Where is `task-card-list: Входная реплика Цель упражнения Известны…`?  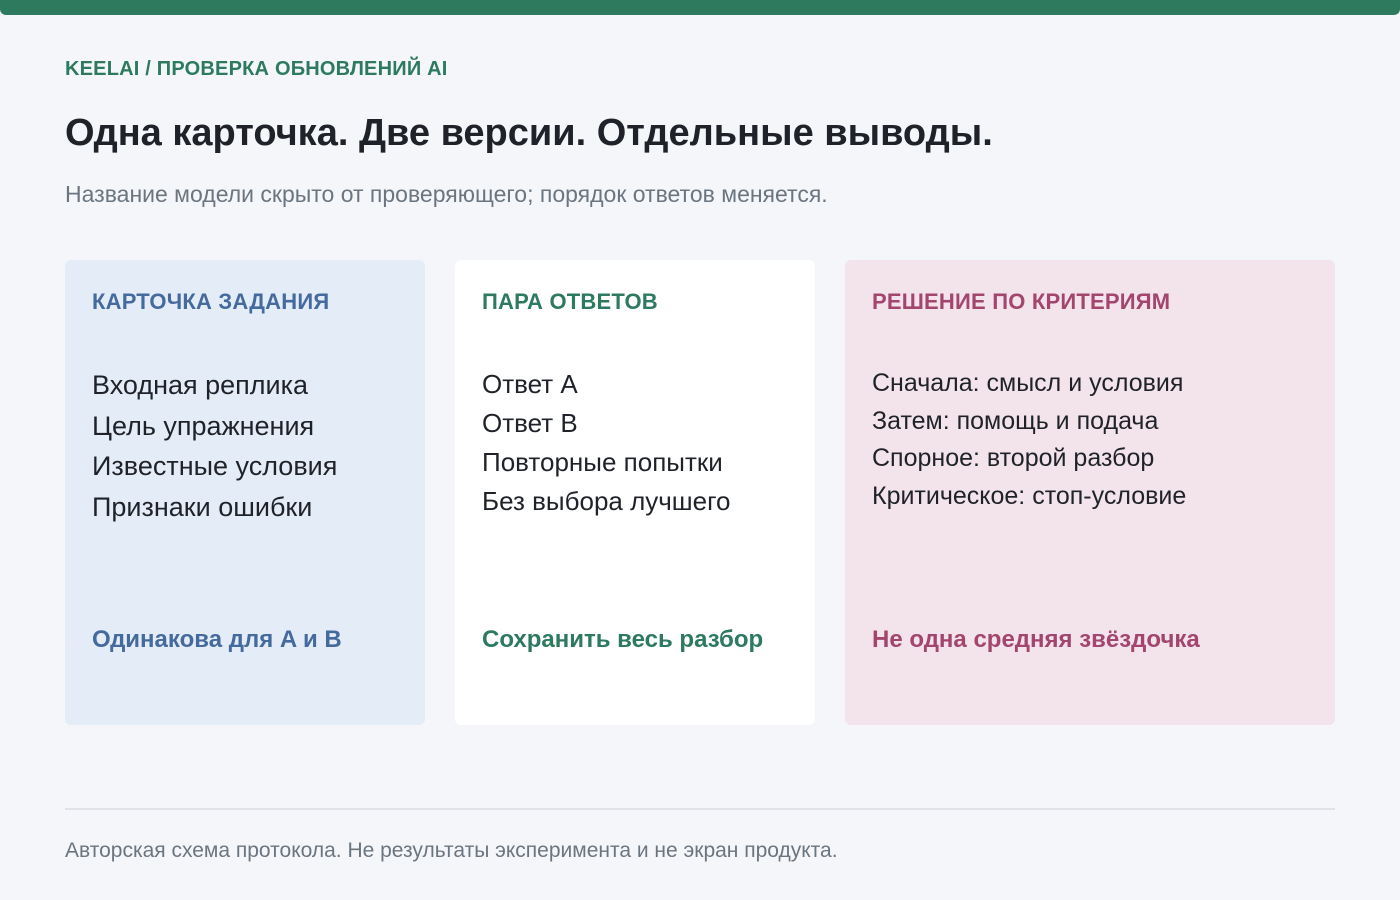
task-card-list: Входная реплика Цель упражнения Известны… is located at coordinates (214, 446).